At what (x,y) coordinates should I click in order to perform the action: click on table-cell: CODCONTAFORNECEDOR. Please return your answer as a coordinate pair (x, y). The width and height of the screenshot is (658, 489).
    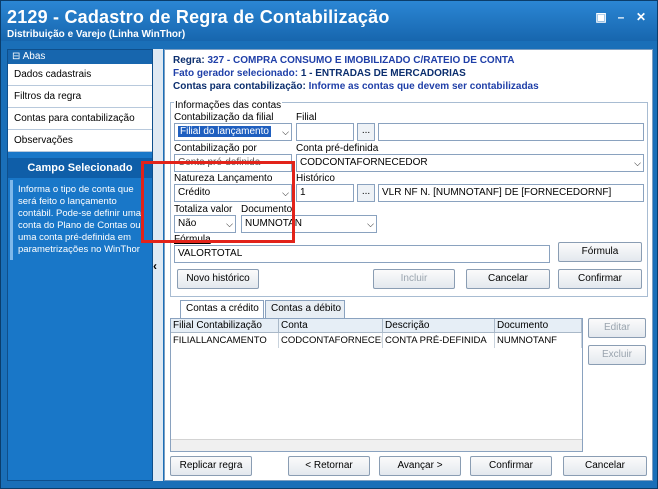
    Looking at the image, I should click on (331, 340).